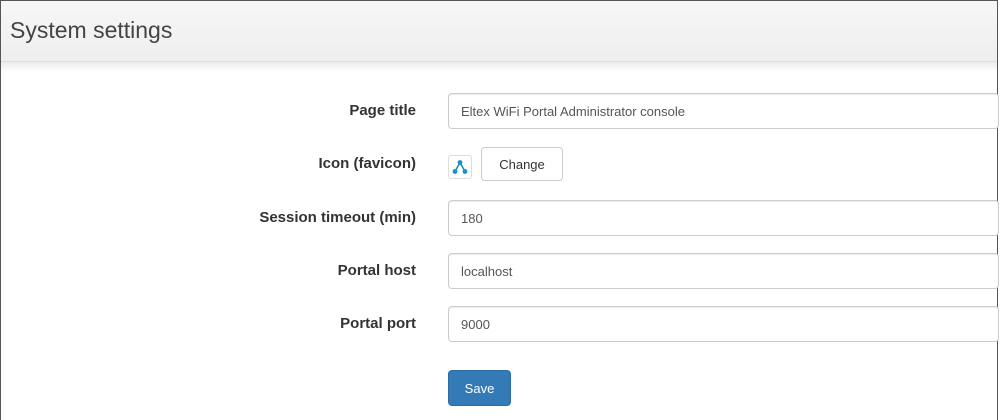  What do you see at coordinates (376, 270) in the screenshot?
I see `portal-host-label: Portal host` at bounding box center [376, 270].